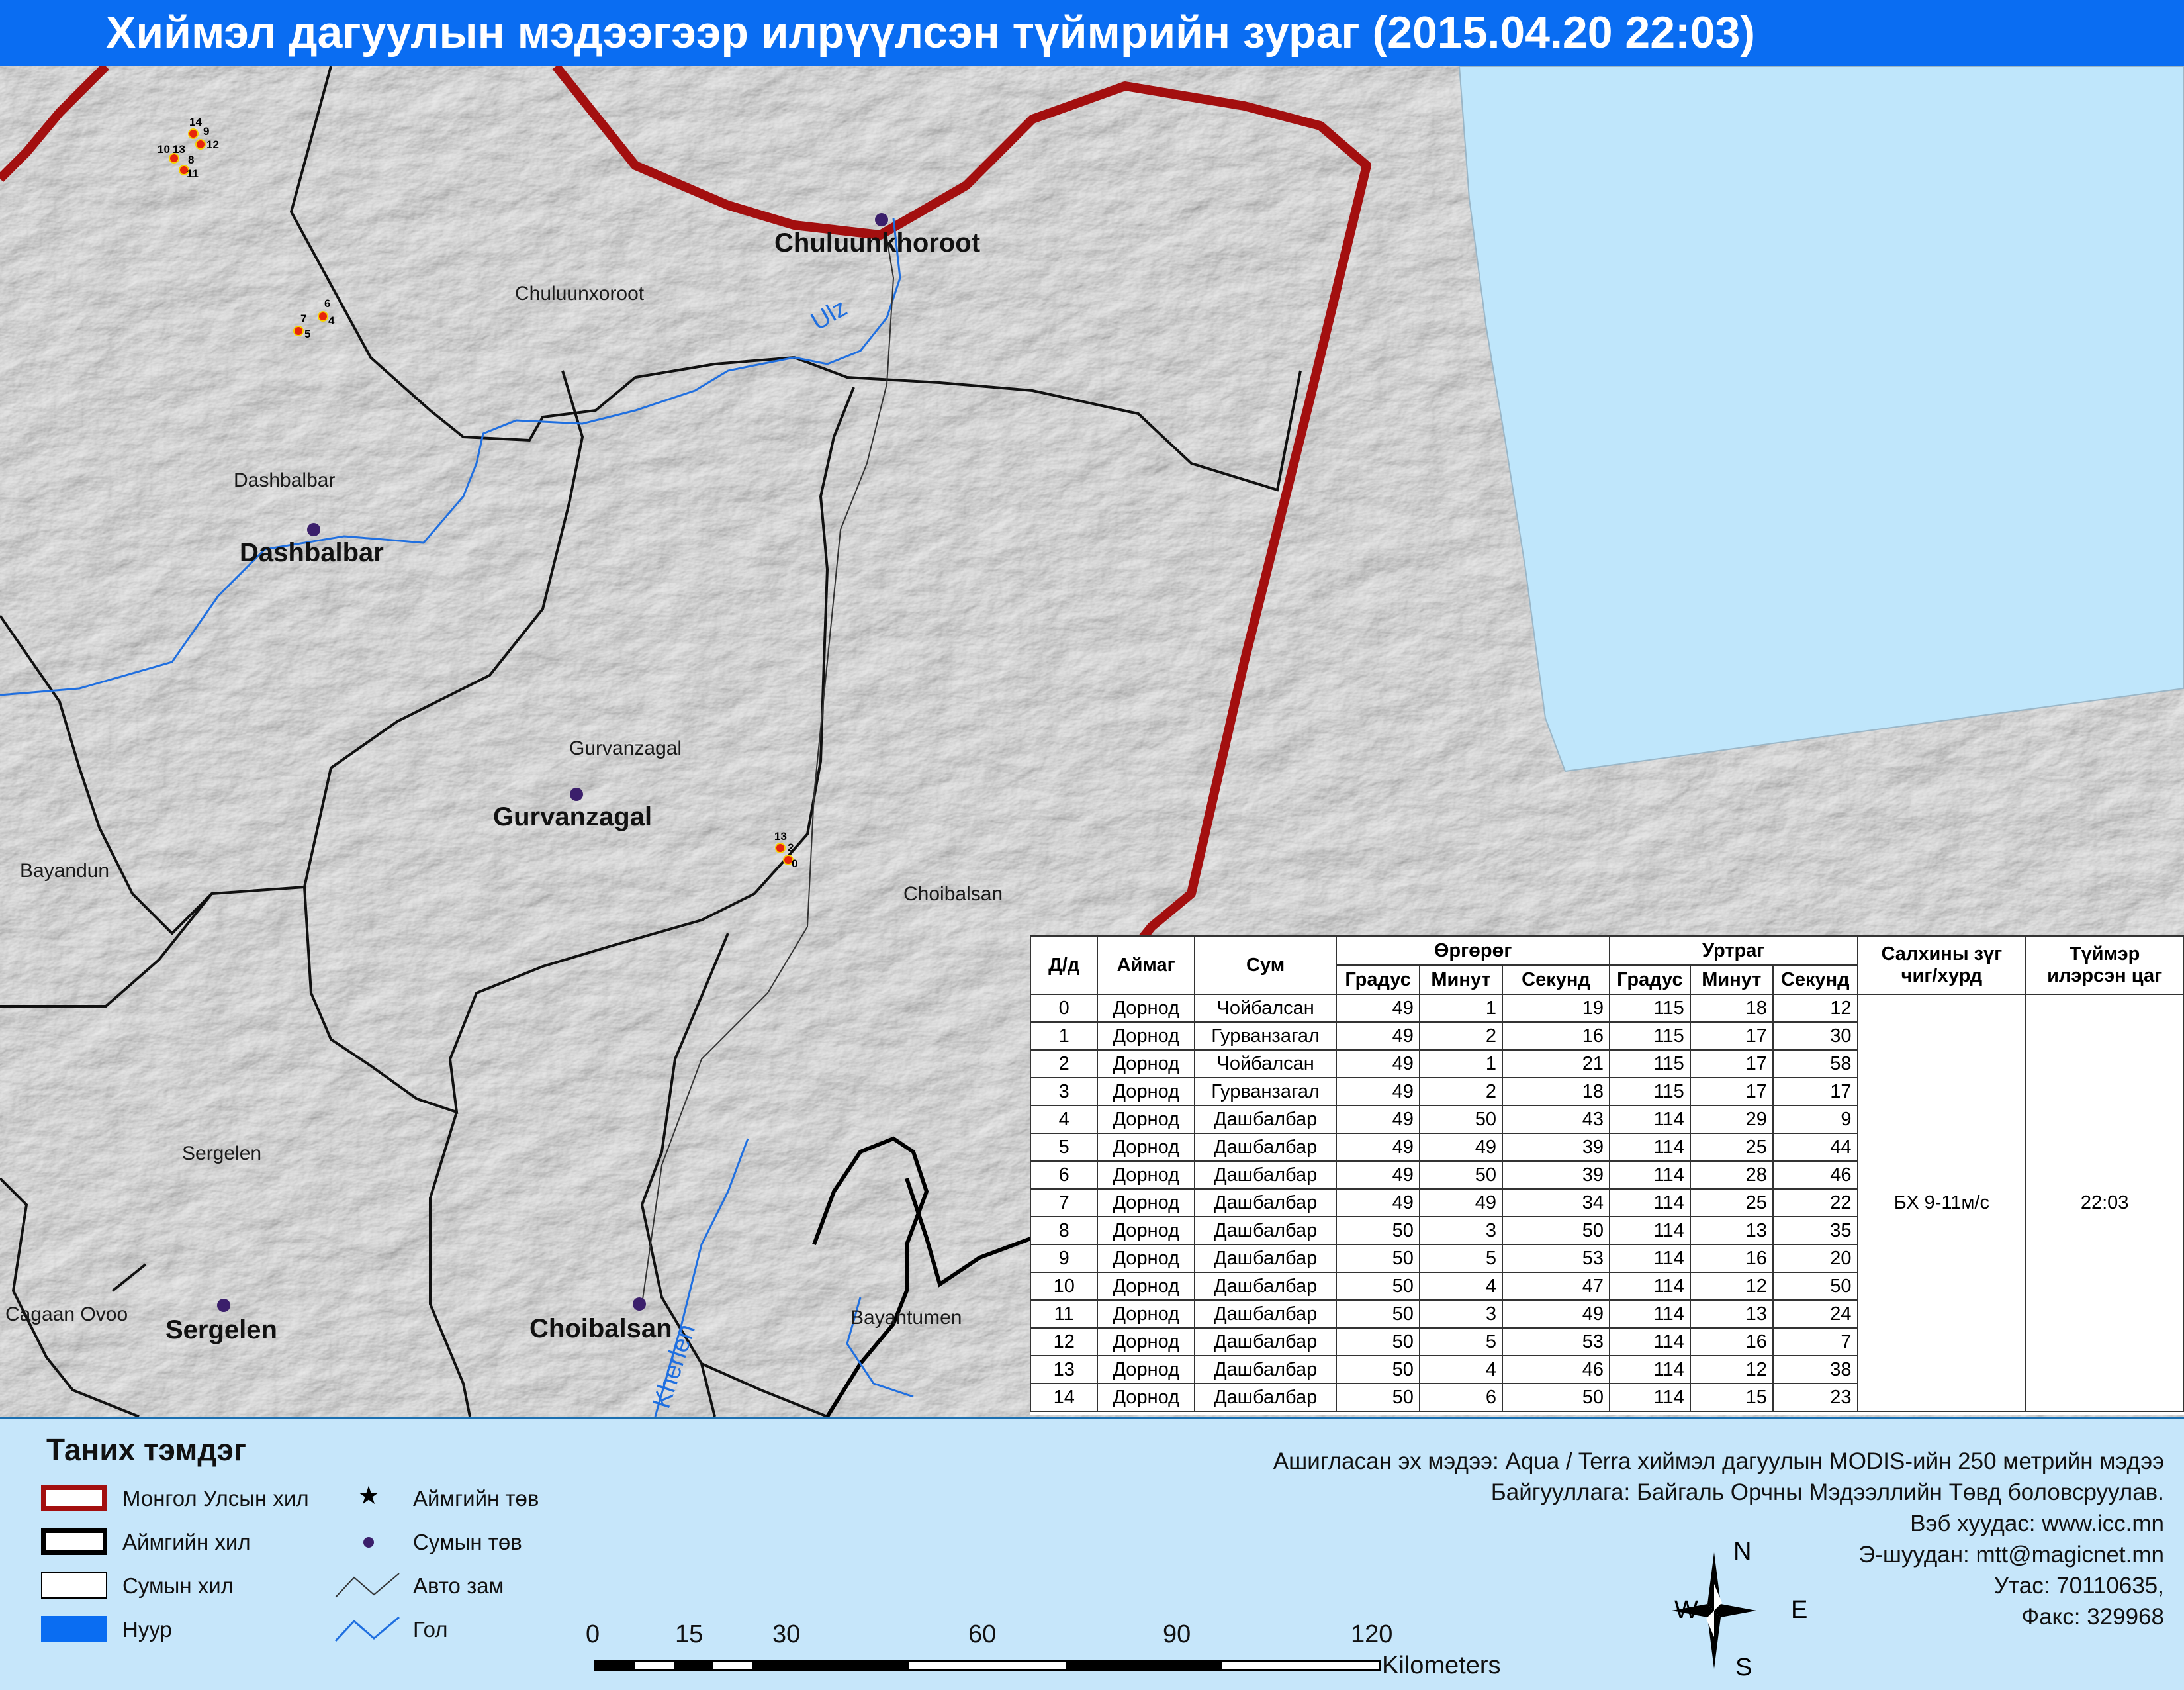 This screenshot has width=2184, height=1690. What do you see at coordinates (64, 871) in the screenshot?
I see `sum-label-bayandun: Bayandun` at bounding box center [64, 871].